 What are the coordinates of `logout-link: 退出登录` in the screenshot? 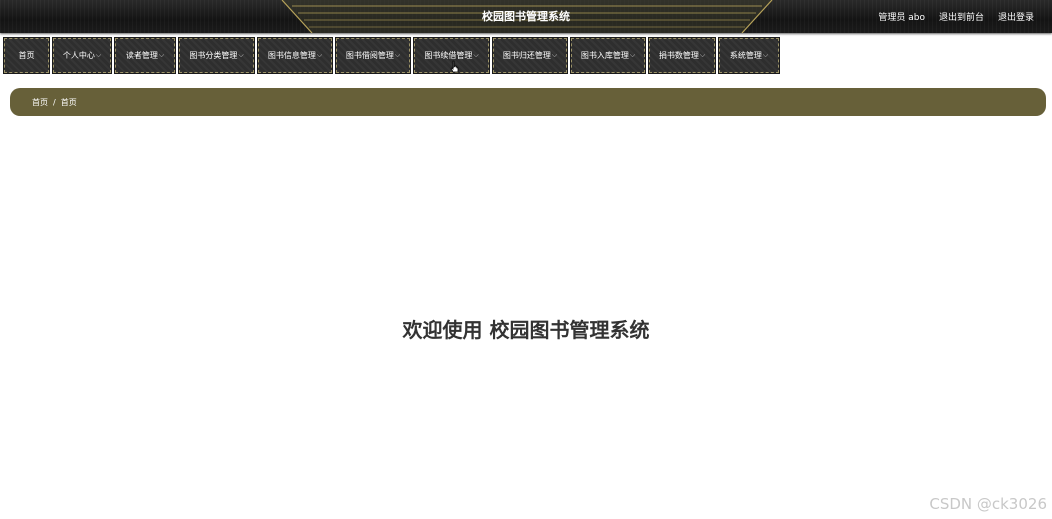 It's located at (1016, 16).